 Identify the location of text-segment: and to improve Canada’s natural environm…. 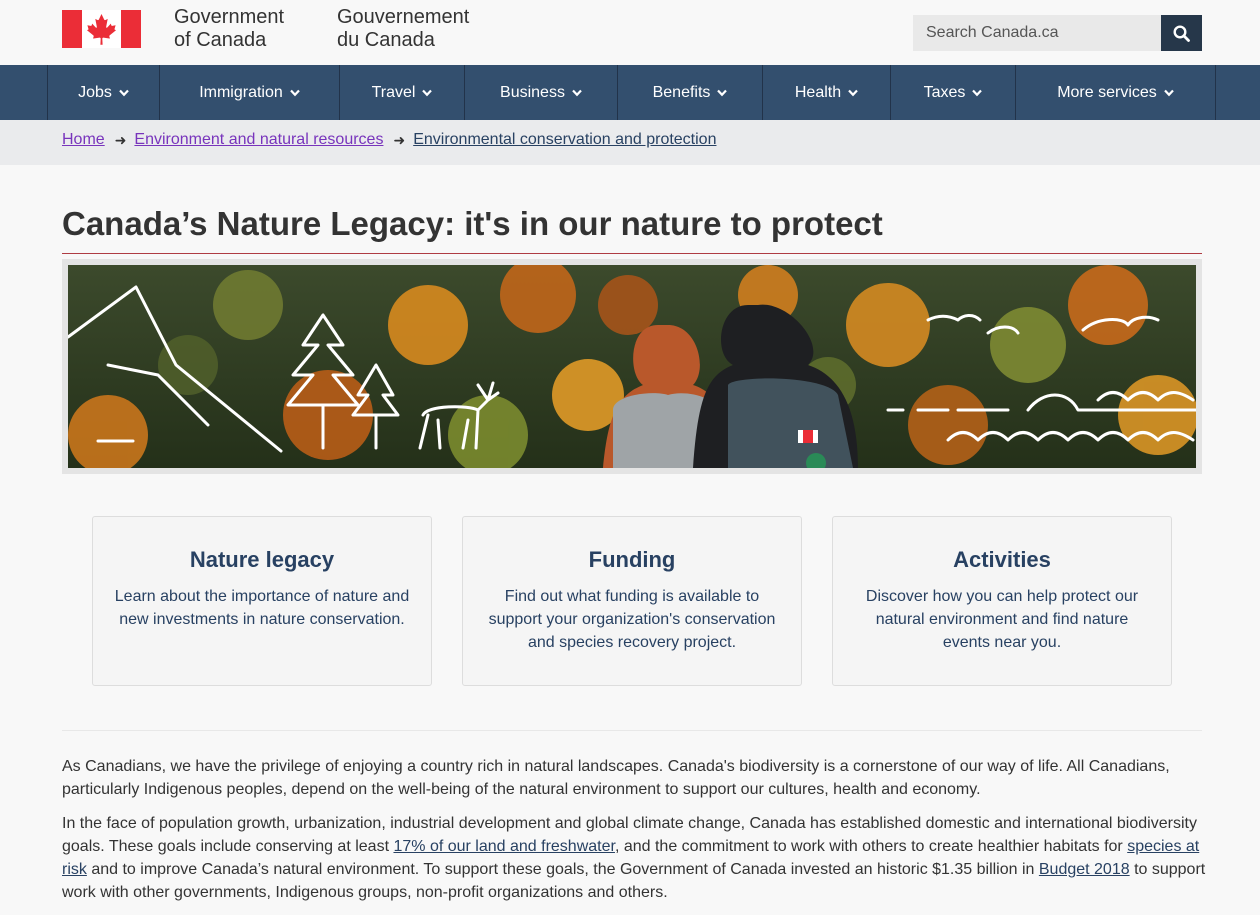
(562, 869).